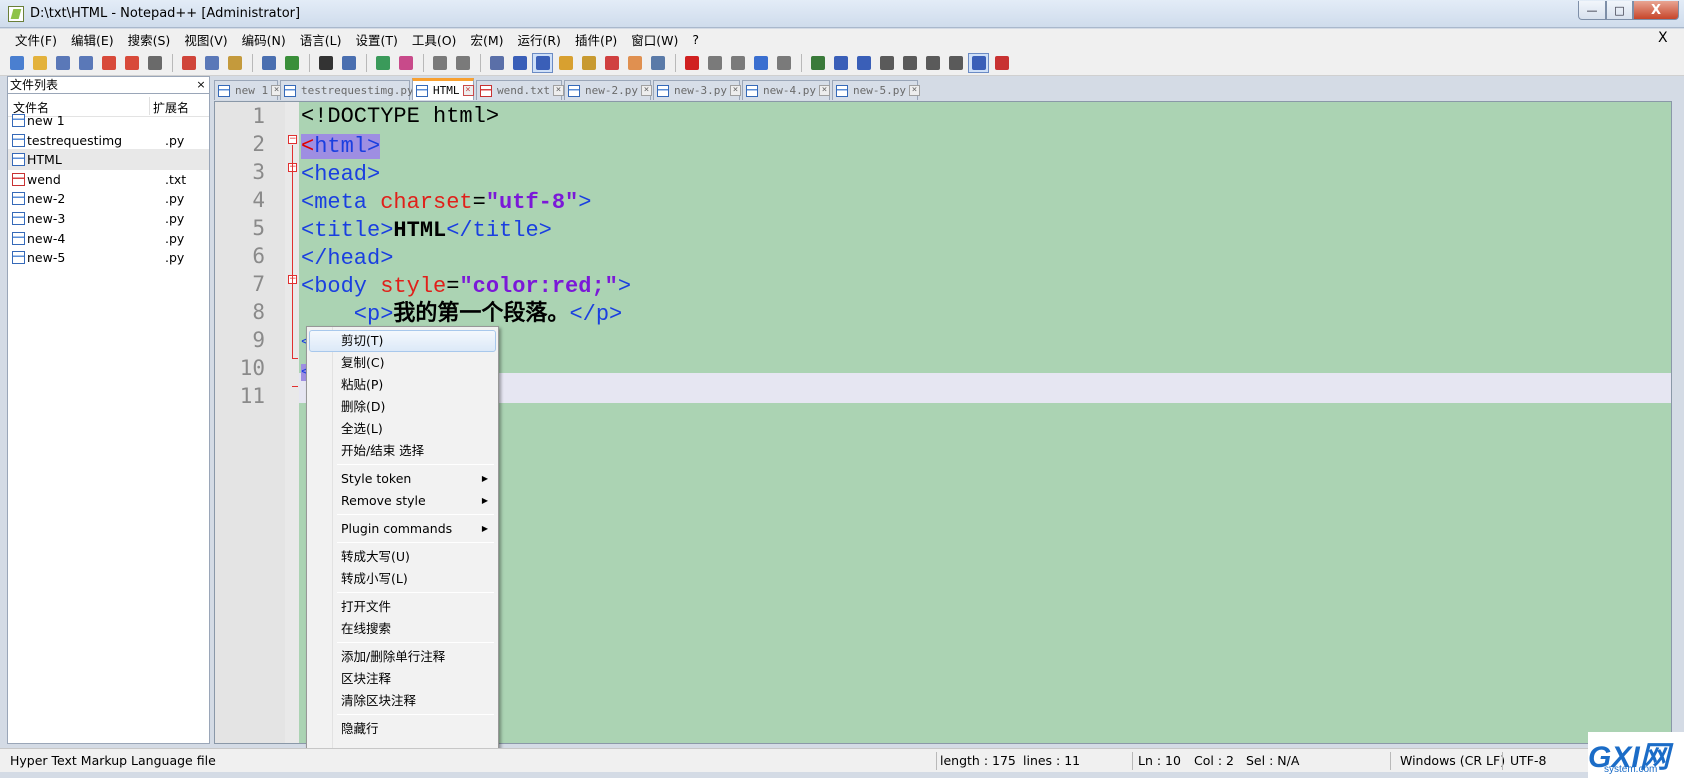 Image resolution: width=1684 pixels, height=778 pixels. What do you see at coordinates (737, 63) in the screenshot?
I see `play-macro-button` at bounding box center [737, 63].